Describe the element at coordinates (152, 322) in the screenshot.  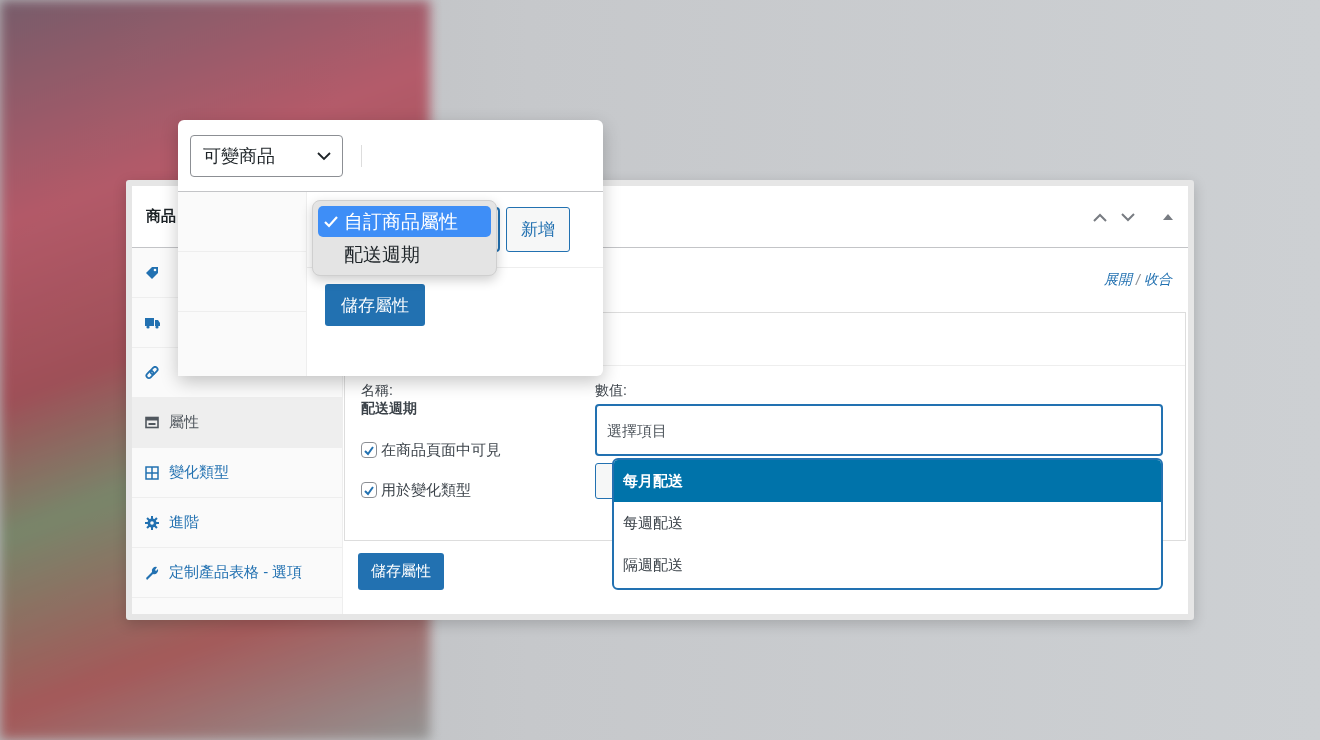
I see `truck-icon` at that location.